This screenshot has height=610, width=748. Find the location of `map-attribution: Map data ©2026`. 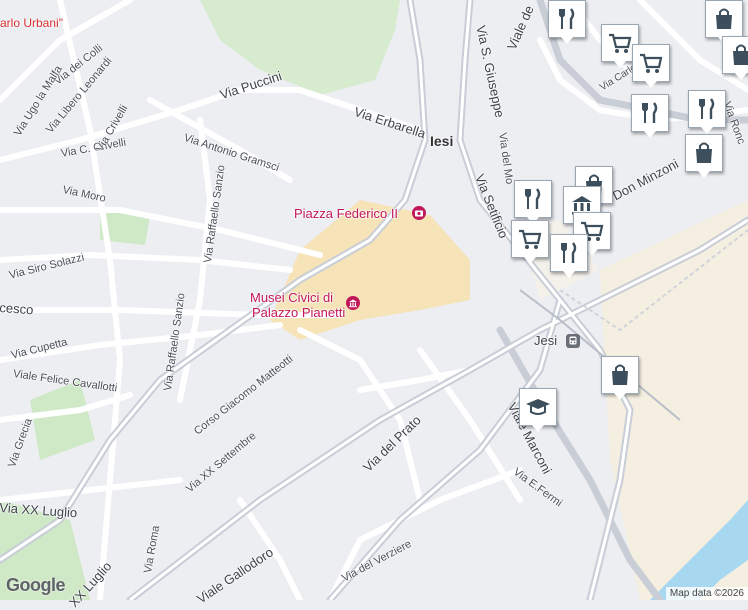

map-attribution: Map data ©2026 is located at coordinates (706, 593).